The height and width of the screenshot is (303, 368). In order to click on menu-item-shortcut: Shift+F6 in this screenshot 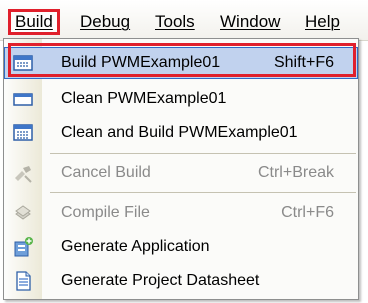, I will do `click(303, 62)`.